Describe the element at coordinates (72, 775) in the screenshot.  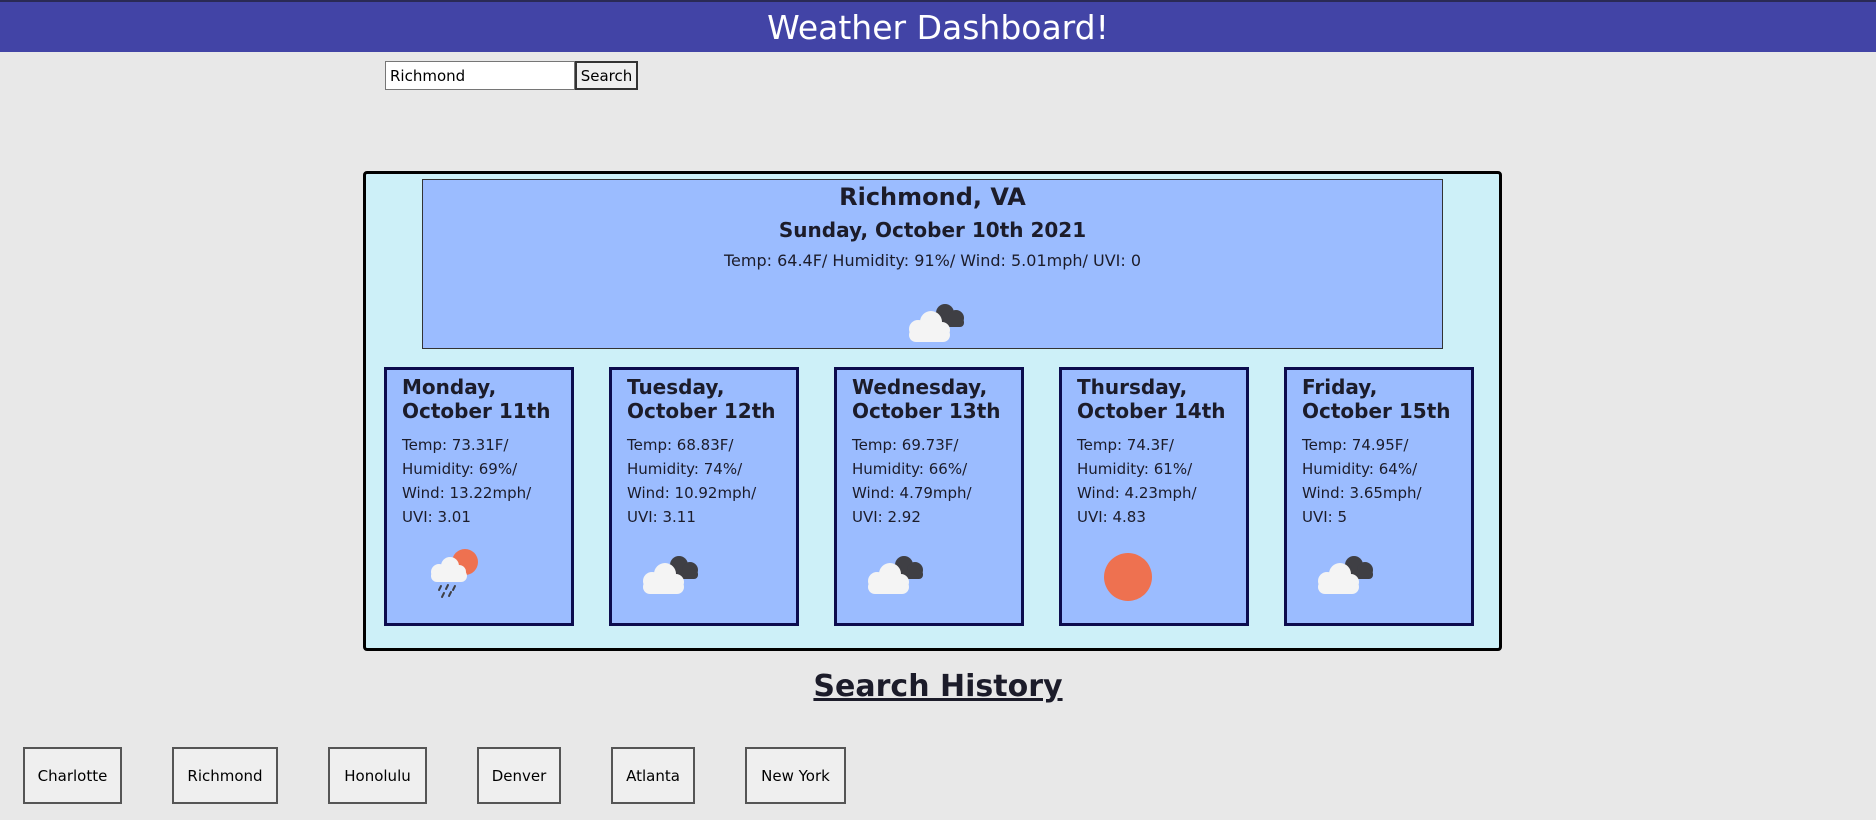
I see `history-button-charlotte: Charlotte` at that location.